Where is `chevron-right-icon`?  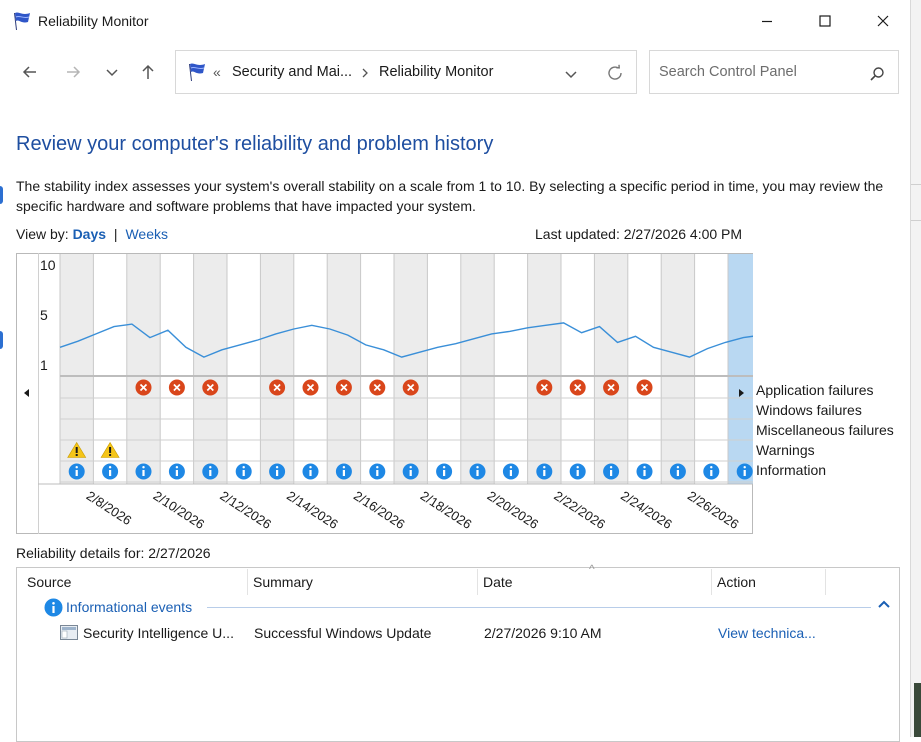 chevron-right-icon is located at coordinates (365, 73).